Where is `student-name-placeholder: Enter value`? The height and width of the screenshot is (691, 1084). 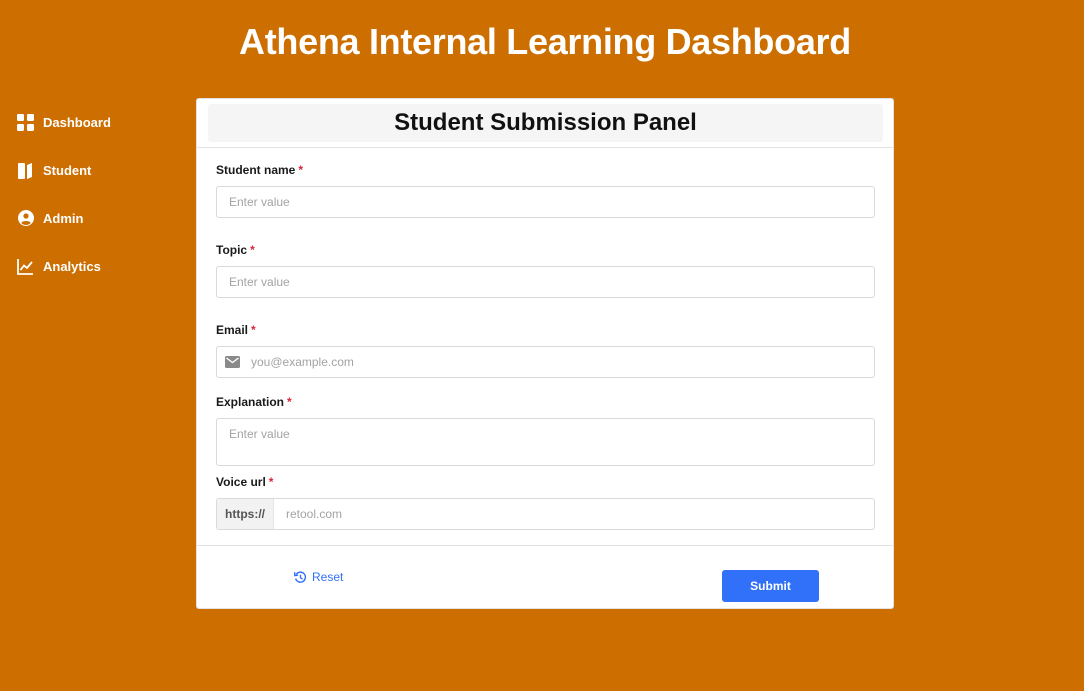 student-name-placeholder: Enter value is located at coordinates (259, 202).